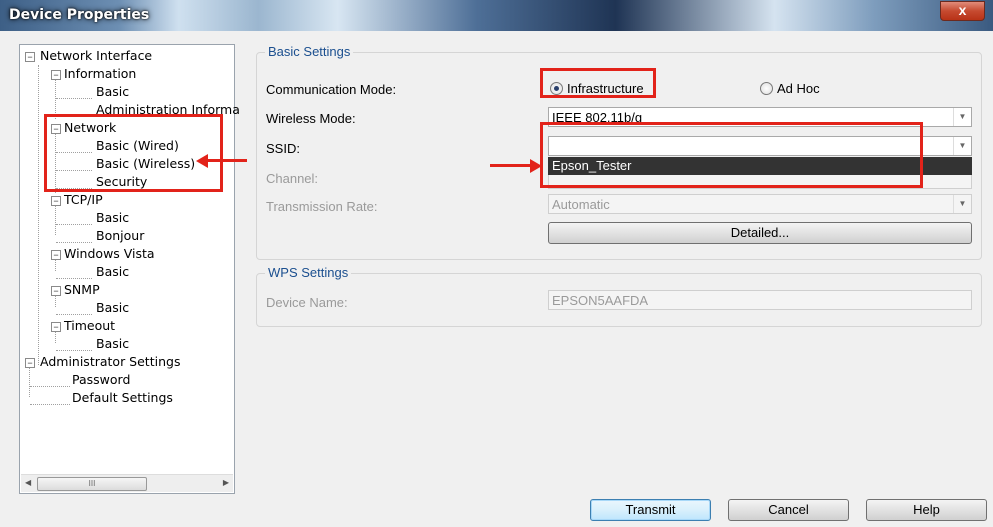 Image resolution: width=993 pixels, height=527 pixels. Describe the element at coordinates (112, 271) in the screenshot. I see `tree-item-vista-basic: Basic` at that location.